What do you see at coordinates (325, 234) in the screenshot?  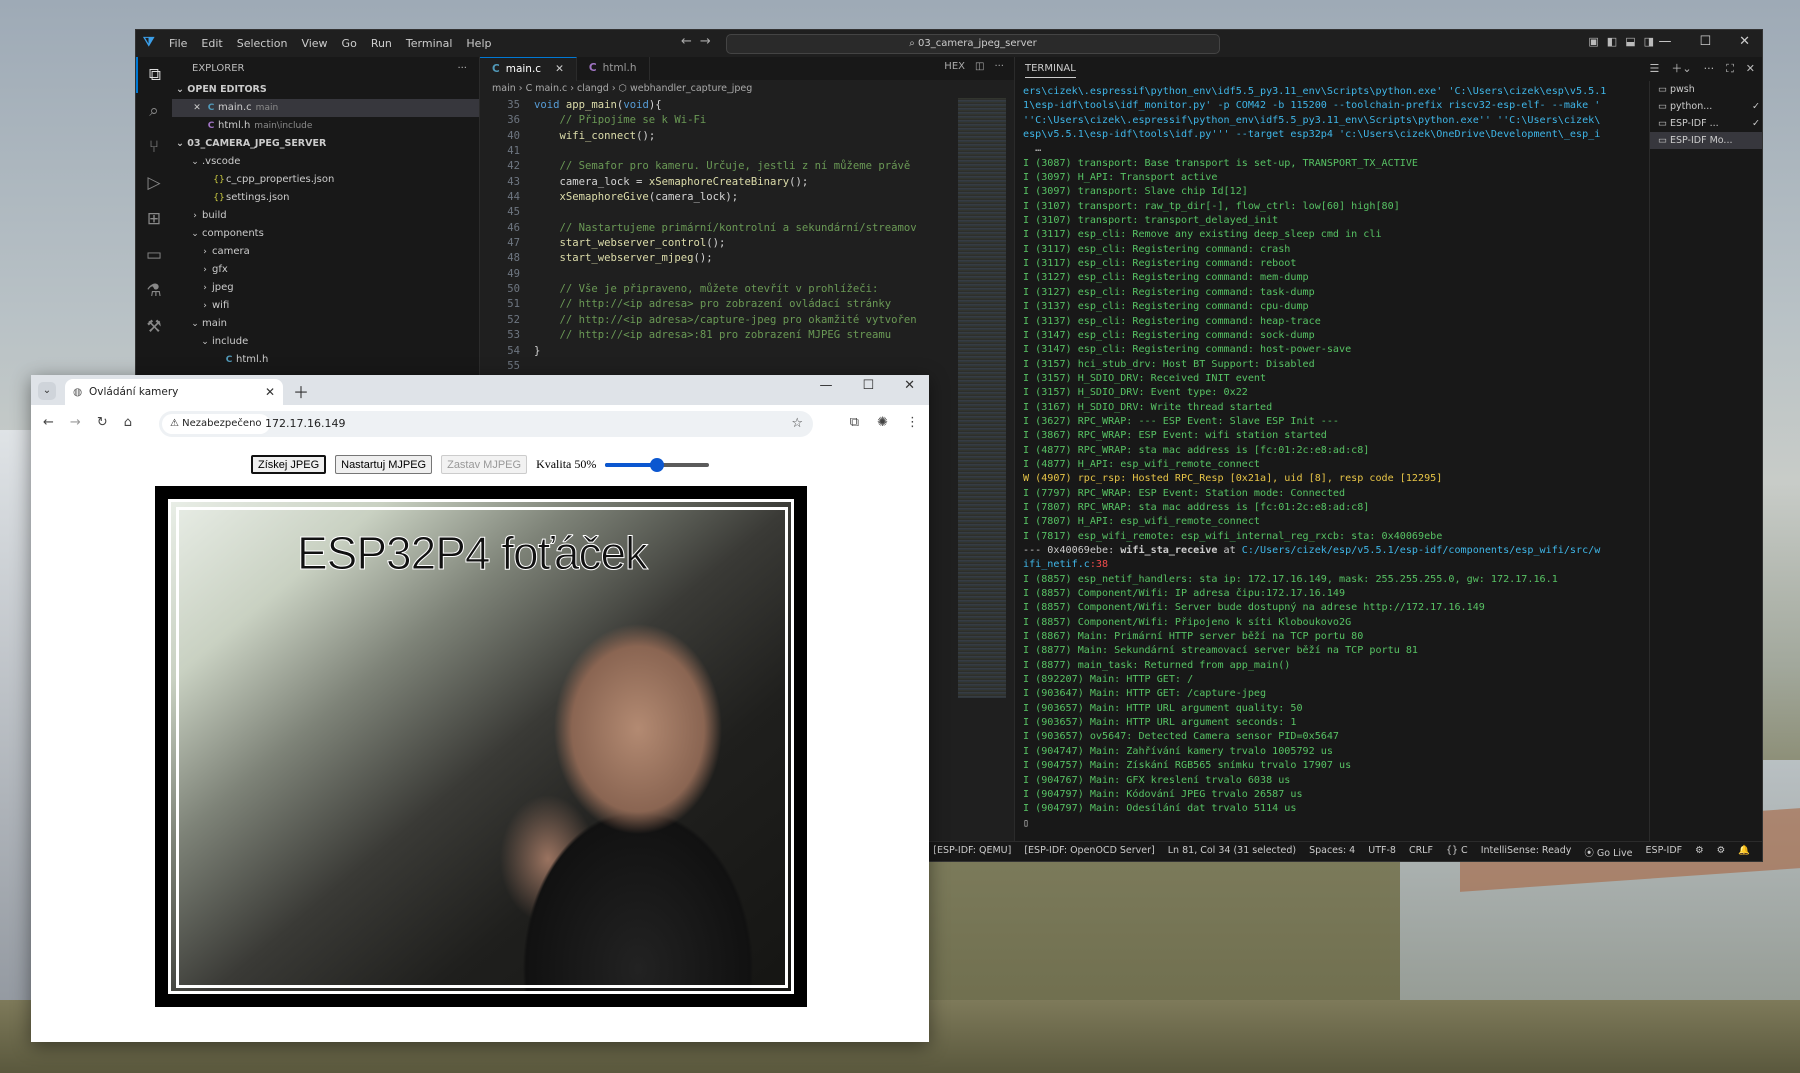 I see `tree-item-components: ⌄ components` at bounding box center [325, 234].